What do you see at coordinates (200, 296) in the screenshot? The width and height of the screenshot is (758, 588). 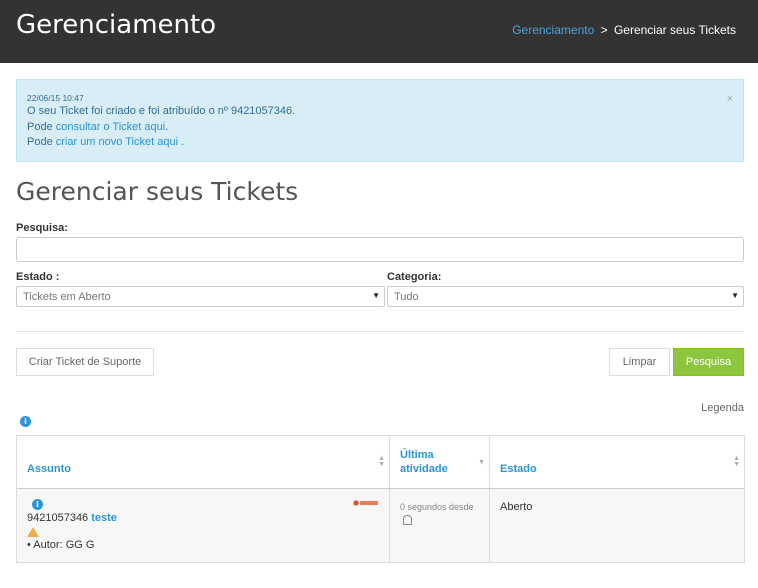 I see `estado-select: Tickets em Aberto ▼` at bounding box center [200, 296].